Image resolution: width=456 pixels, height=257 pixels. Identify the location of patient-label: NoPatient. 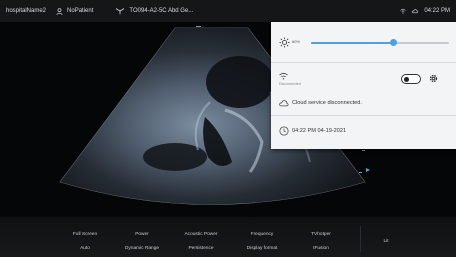
(80, 11).